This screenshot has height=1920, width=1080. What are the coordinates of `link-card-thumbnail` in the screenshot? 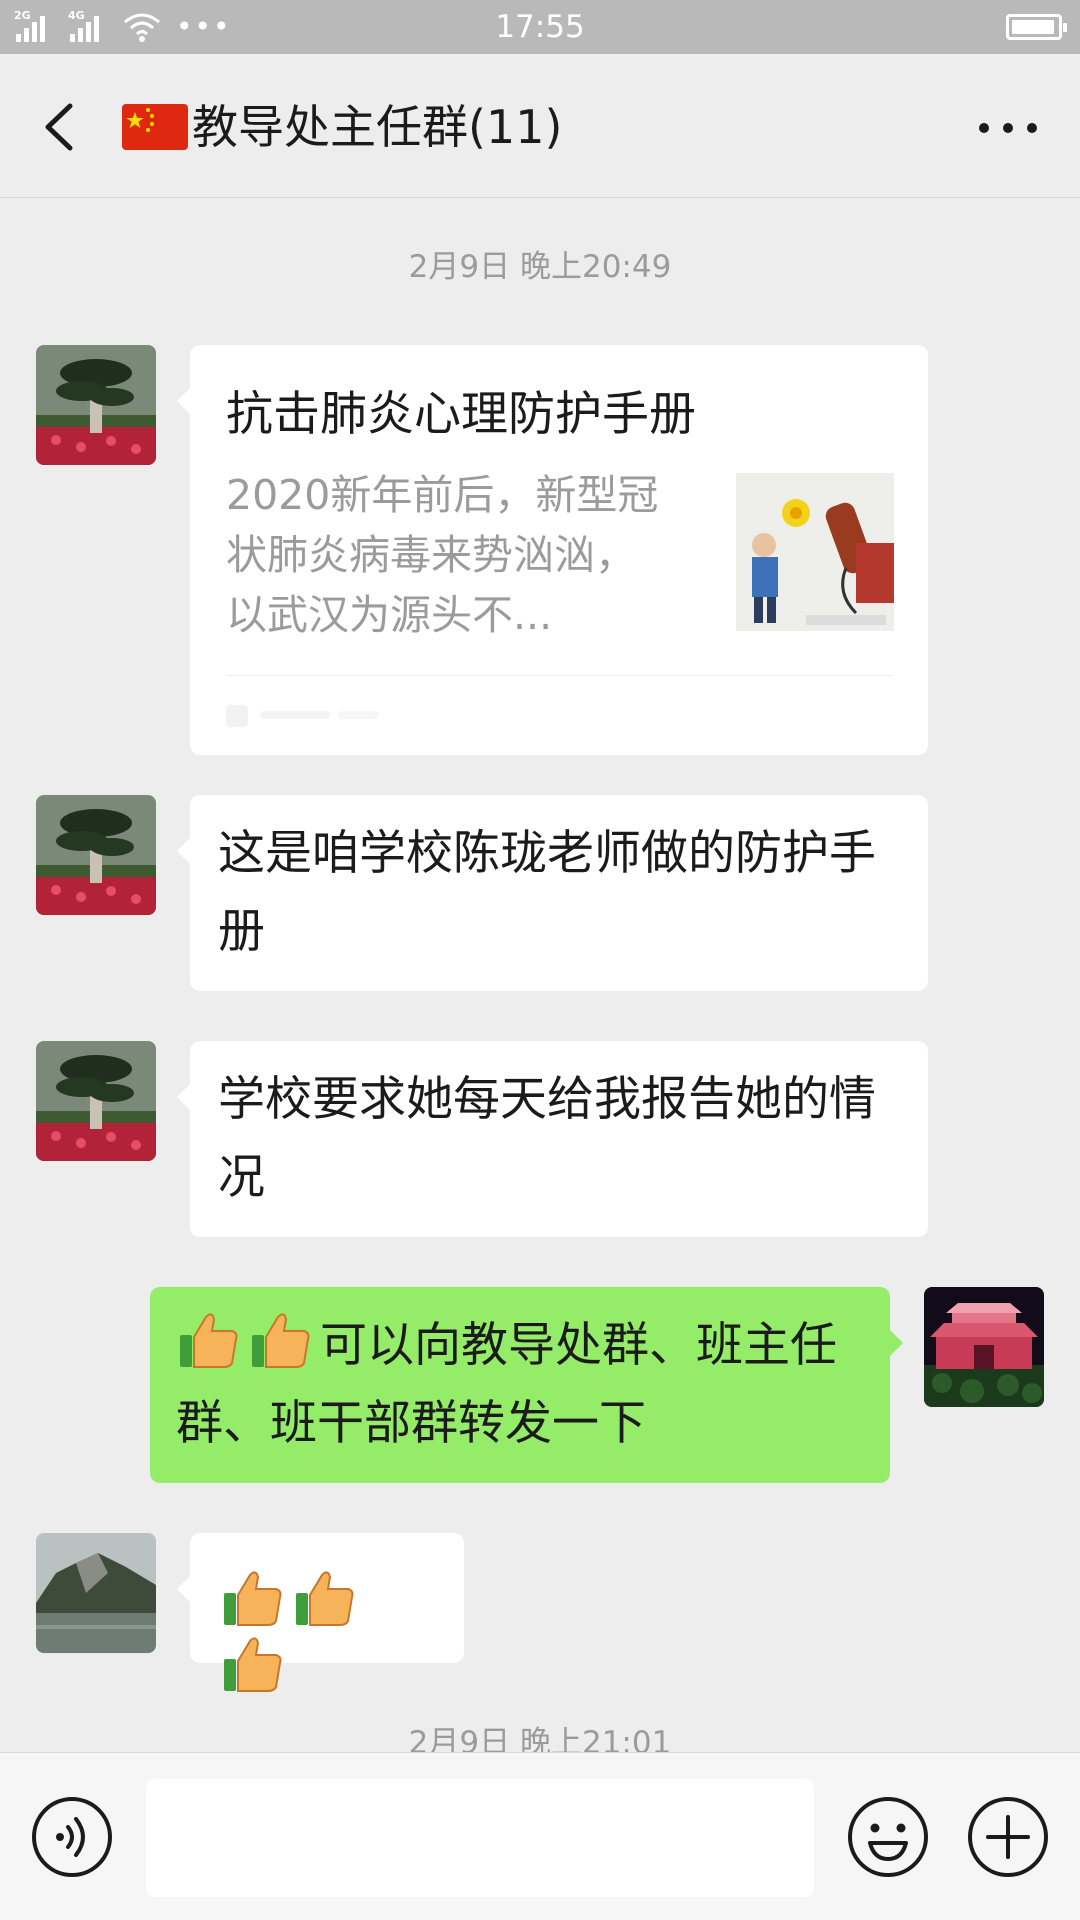 It's located at (815, 552).